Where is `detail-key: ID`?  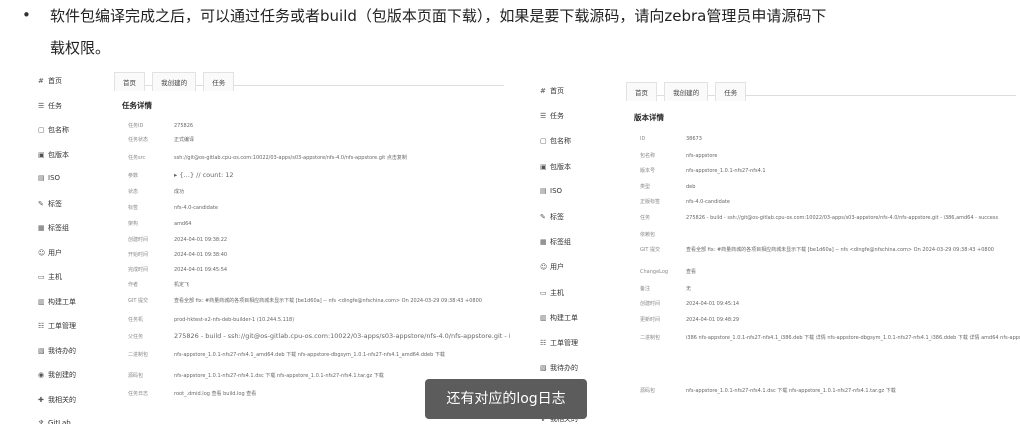 detail-key: ID is located at coordinates (643, 139).